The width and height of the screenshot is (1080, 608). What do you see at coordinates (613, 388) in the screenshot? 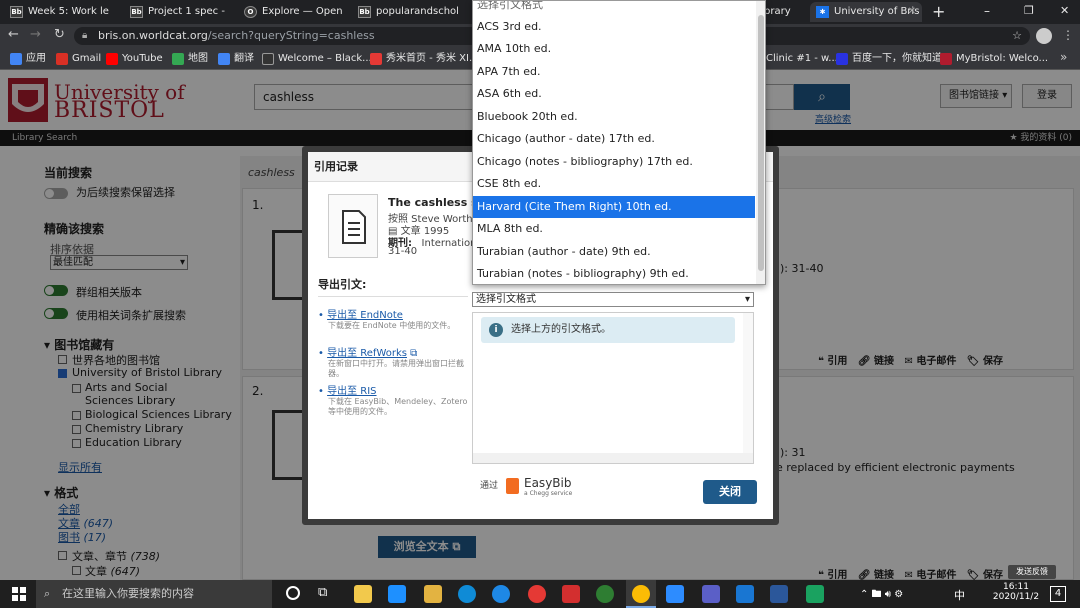
I see `citation-output-box: i 选择上方的引文格式。` at bounding box center [613, 388].